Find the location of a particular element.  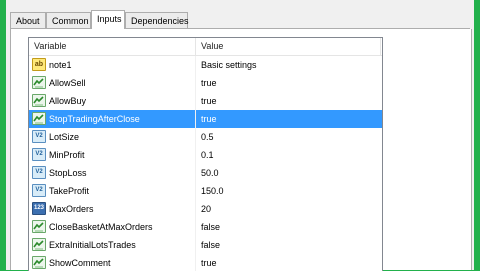

tab-dependencies: Dependencies is located at coordinates (157, 20).